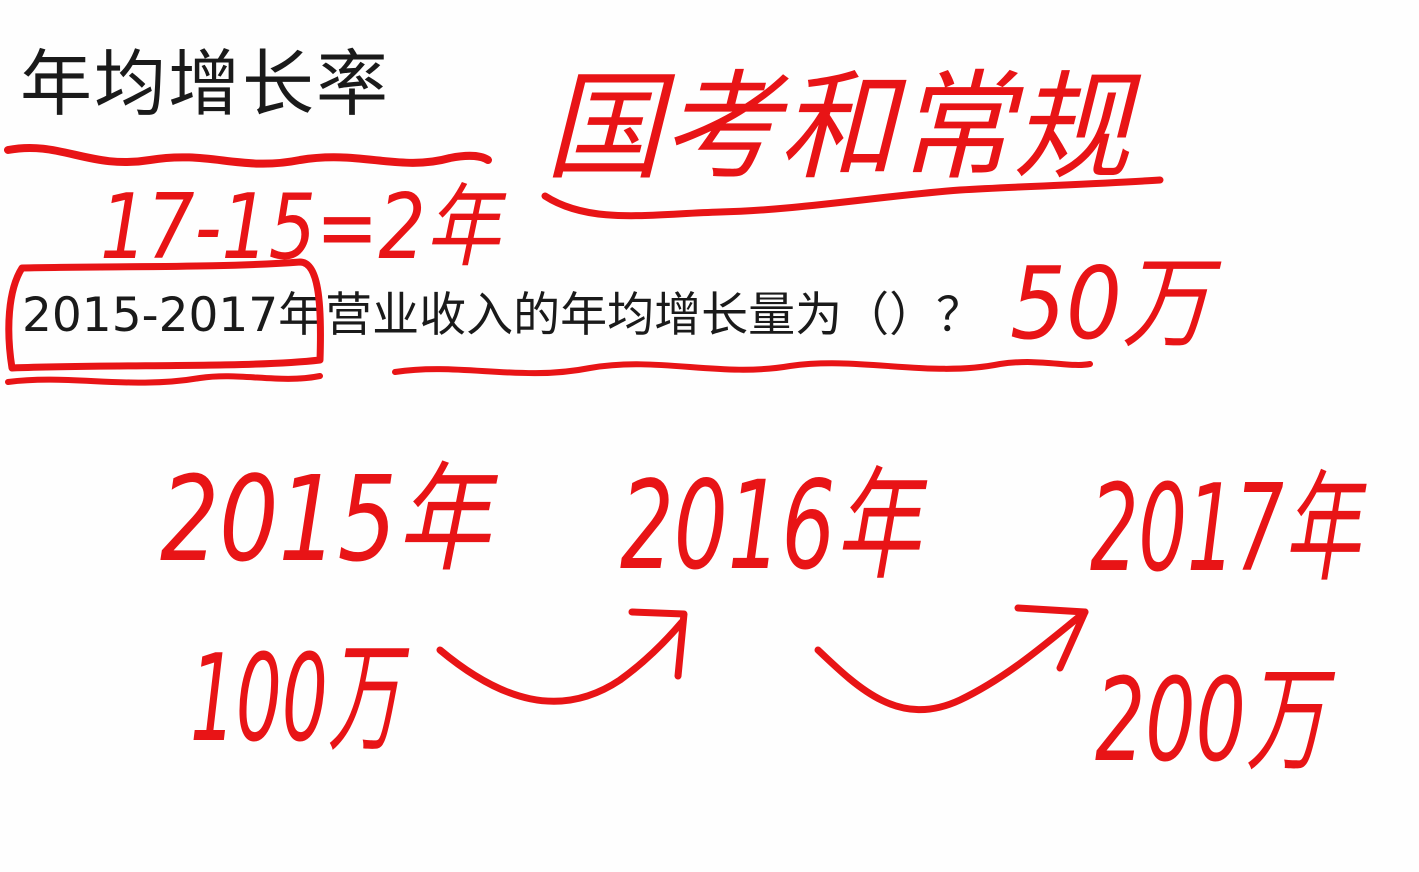  I want to click on timeline-year-2015: 2015年, so click(329, 519).